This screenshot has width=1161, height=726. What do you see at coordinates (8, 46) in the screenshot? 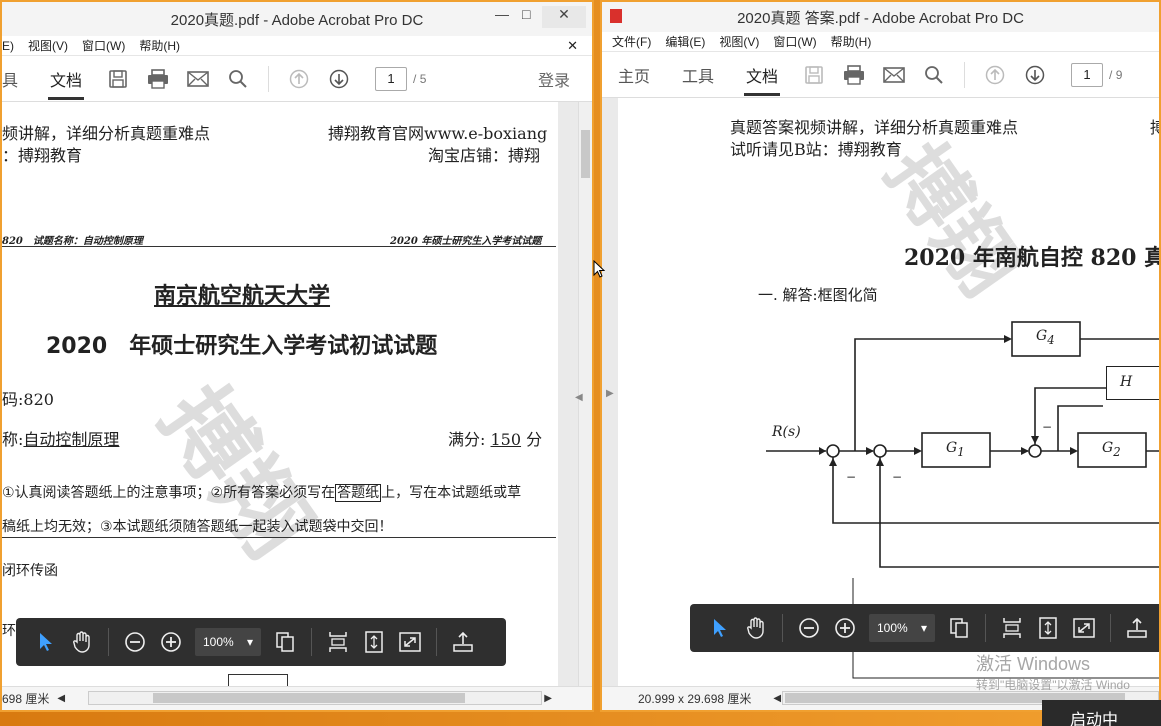
I see `menu-edit: E)` at bounding box center [8, 46].